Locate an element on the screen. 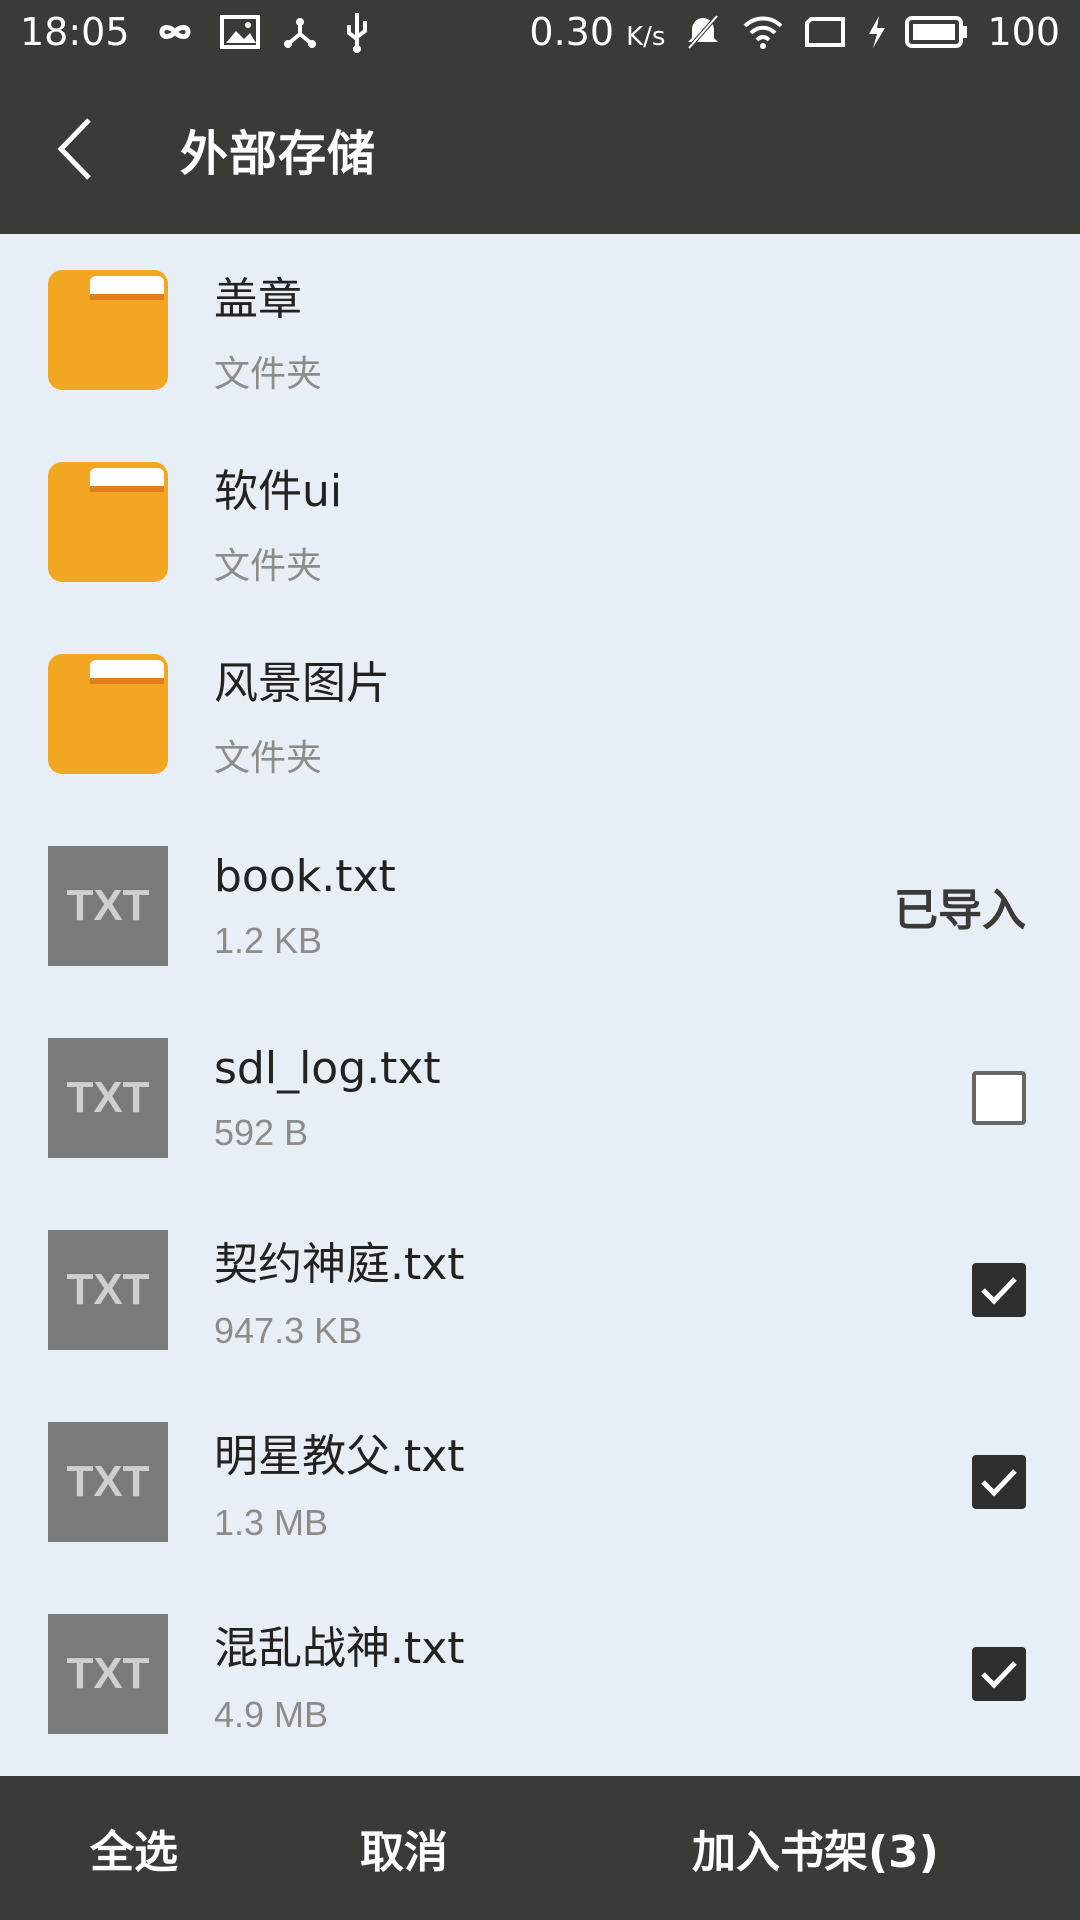 Image resolution: width=1080 pixels, height=1920 pixels. wifi-icon is located at coordinates (763, 32).